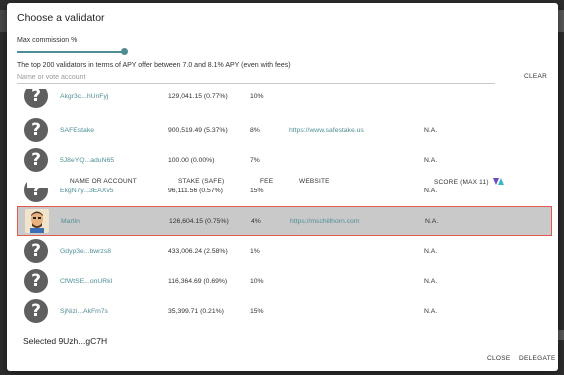 This screenshot has height=375, width=564. Describe the element at coordinates (65, 341) in the screenshot. I see `selected-validator-text: Selected 9Uzh...gC7H` at that location.